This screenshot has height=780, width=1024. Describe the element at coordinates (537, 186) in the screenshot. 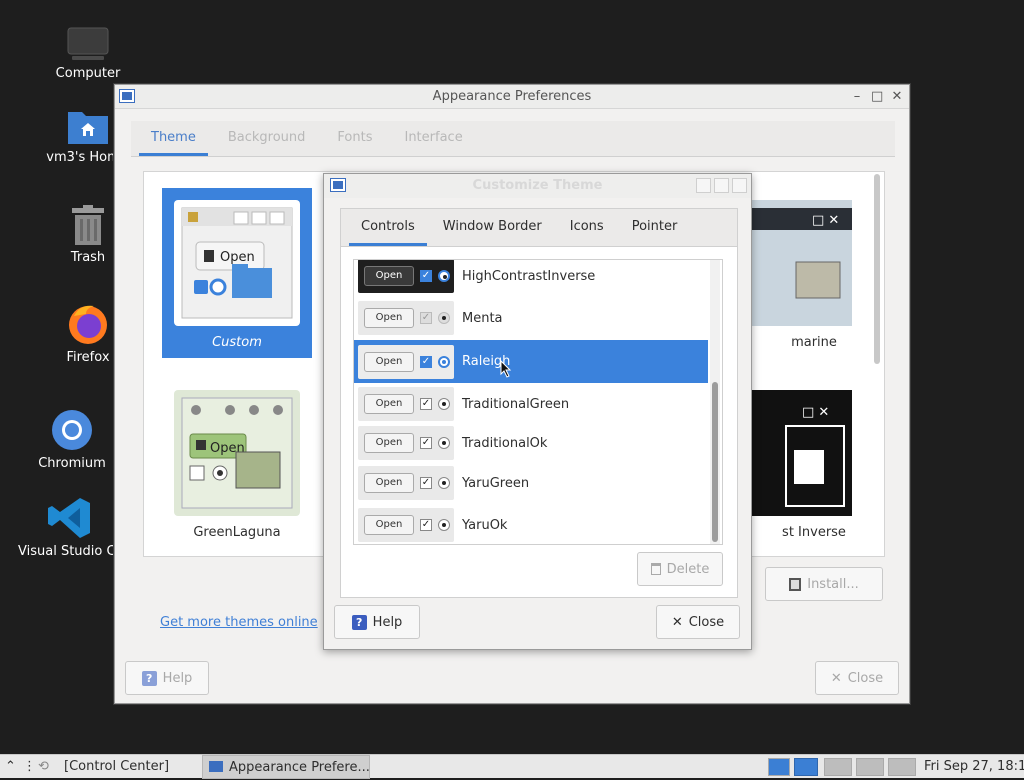

I see `dialog-titlebar: Customize Theme` at that location.